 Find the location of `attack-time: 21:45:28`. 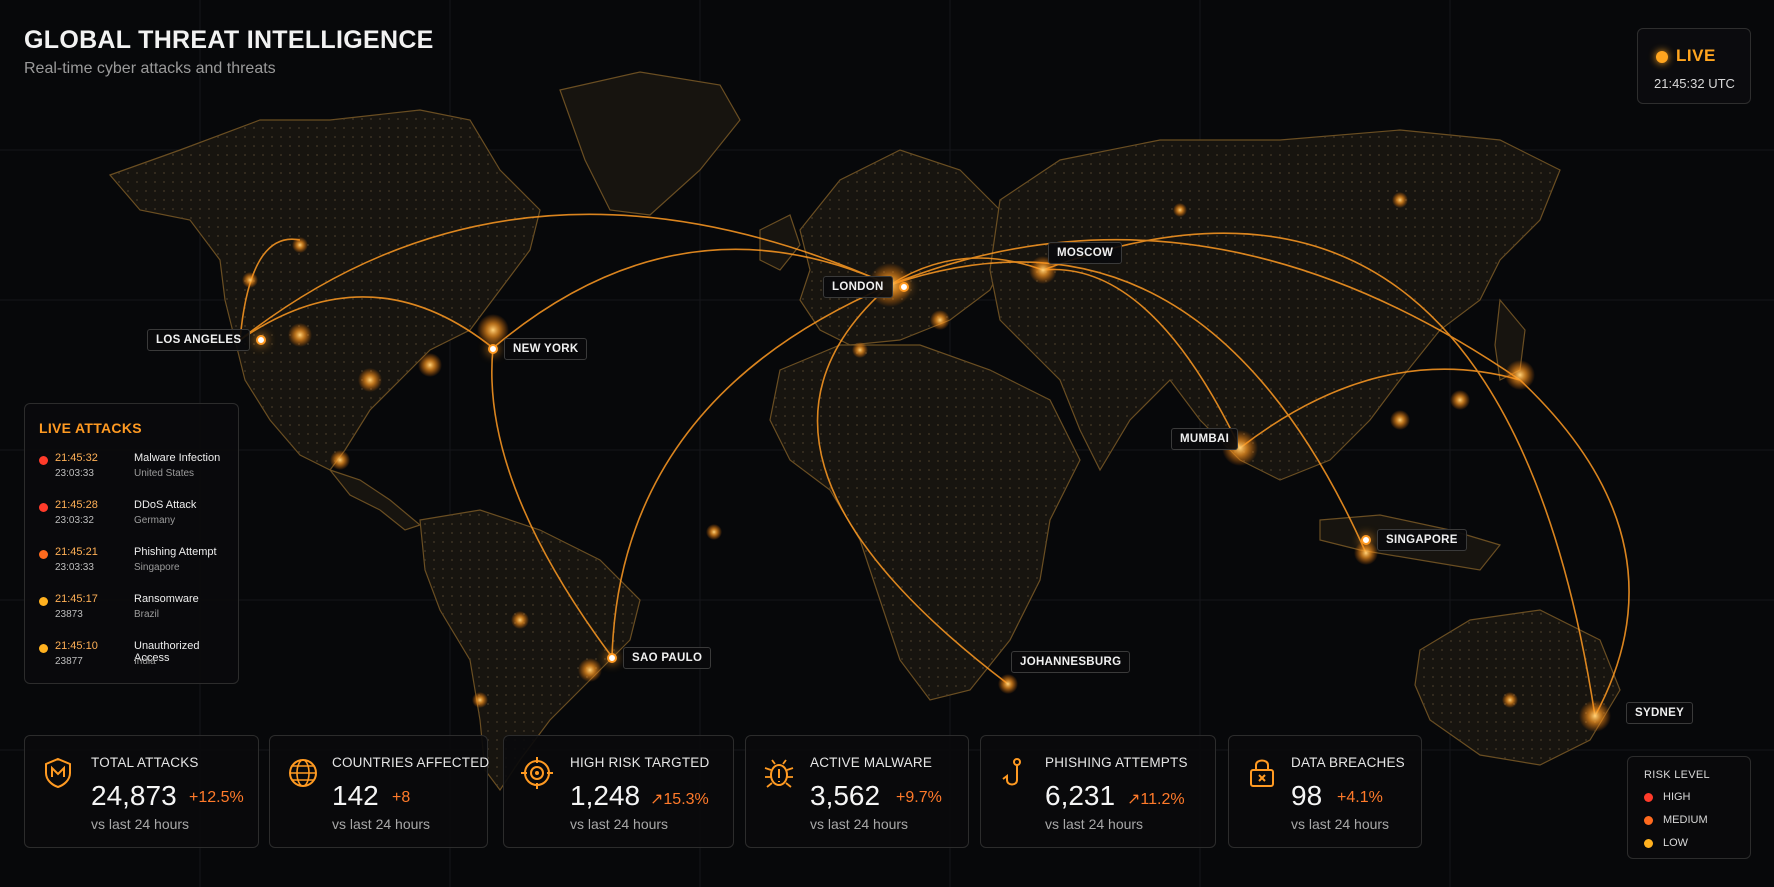

attack-time: 21:45:28 is located at coordinates (76, 505).